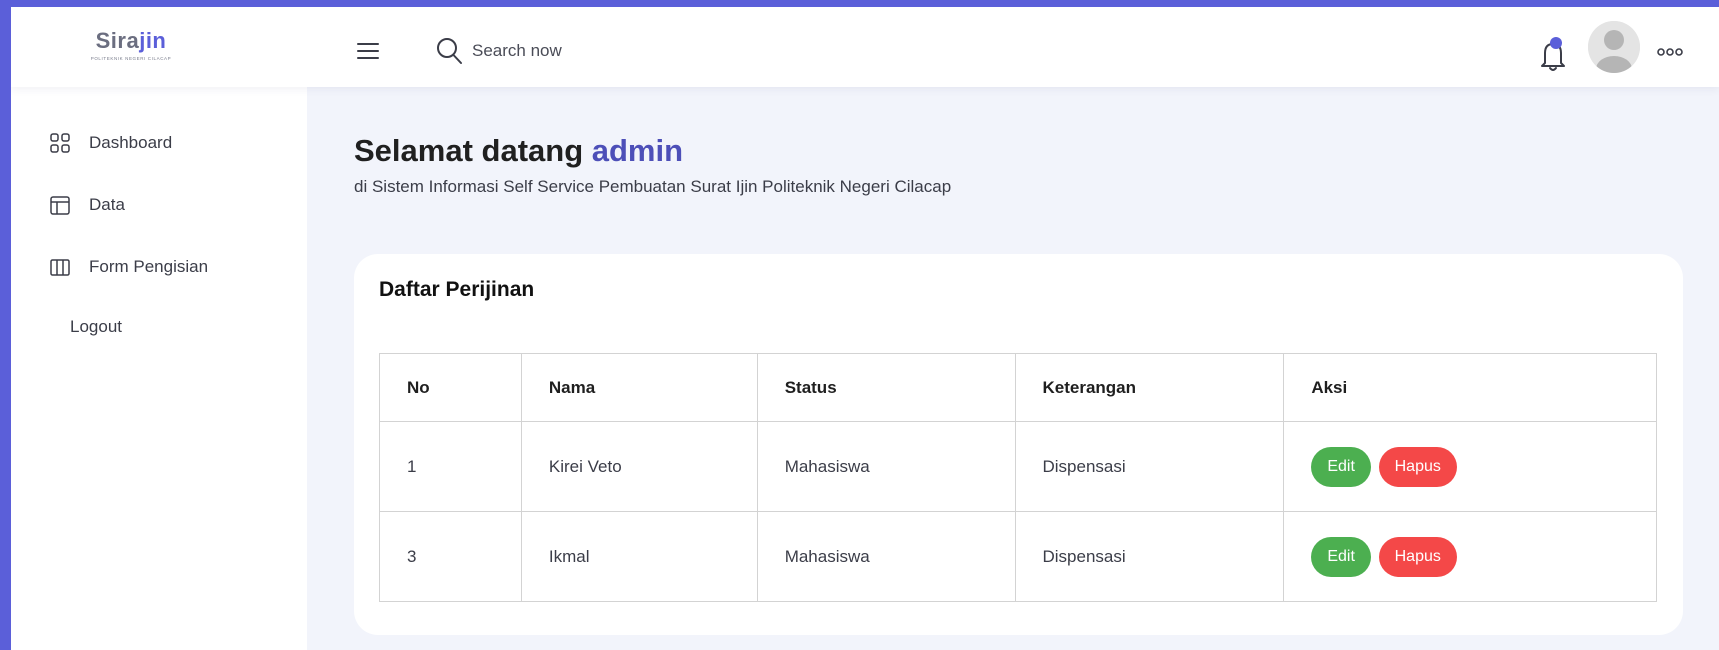 The width and height of the screenshot is (1719, 650). I want to click on card-title: Daftar Perijinan, so click(457, 289).